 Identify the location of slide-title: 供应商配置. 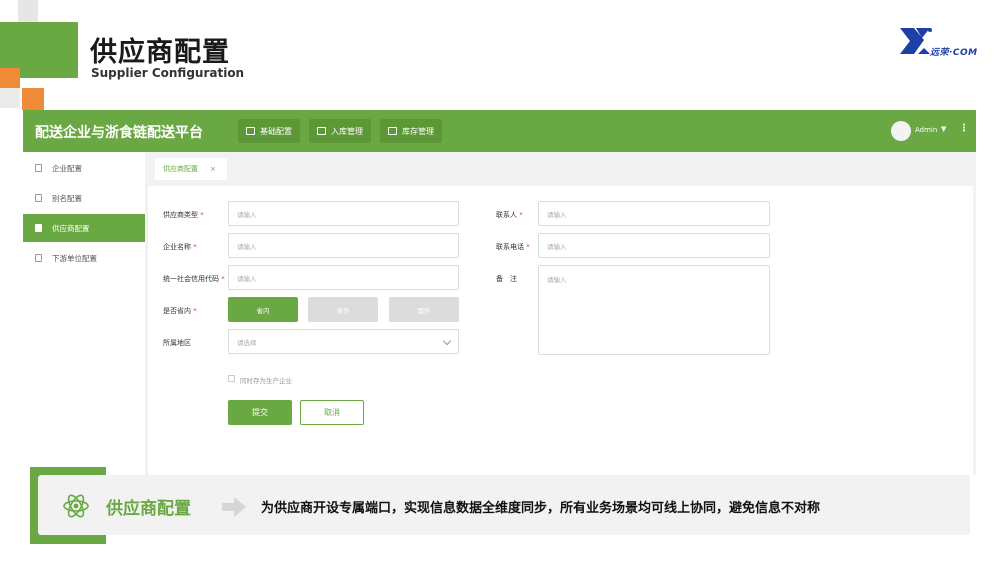
(160, 52).